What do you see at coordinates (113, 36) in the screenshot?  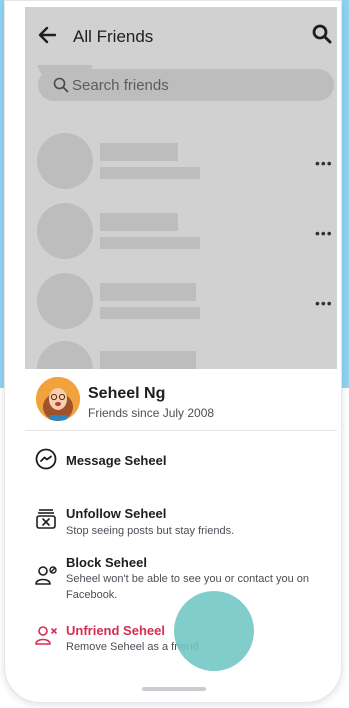 I see `page-title: All Friends` at bounding box center [113, 36].